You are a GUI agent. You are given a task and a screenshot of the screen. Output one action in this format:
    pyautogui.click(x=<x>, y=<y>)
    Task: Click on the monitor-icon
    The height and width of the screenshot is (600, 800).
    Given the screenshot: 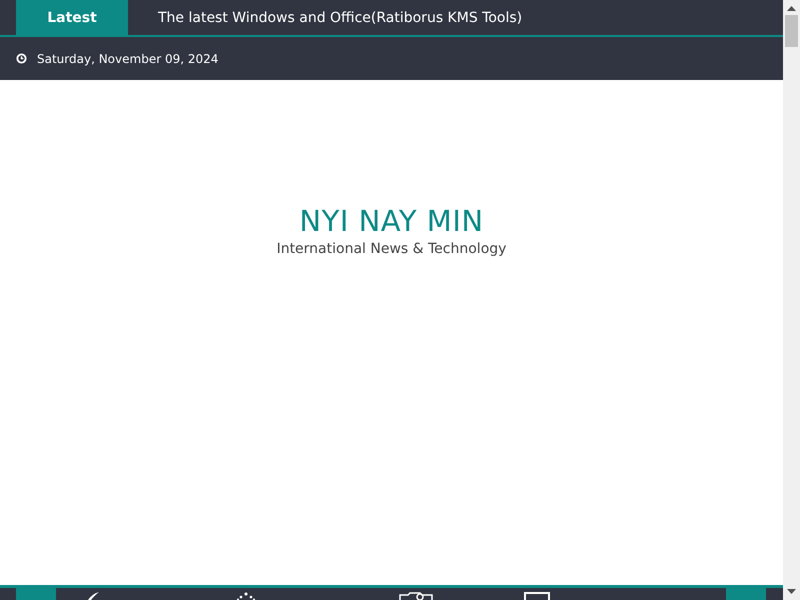 What is the action you would take?
    pyautogui.click(x=537, y=596)
    